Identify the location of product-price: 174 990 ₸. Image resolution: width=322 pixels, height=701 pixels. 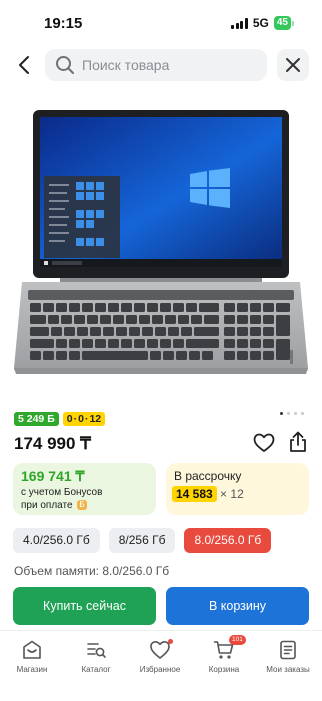
(52, 443).